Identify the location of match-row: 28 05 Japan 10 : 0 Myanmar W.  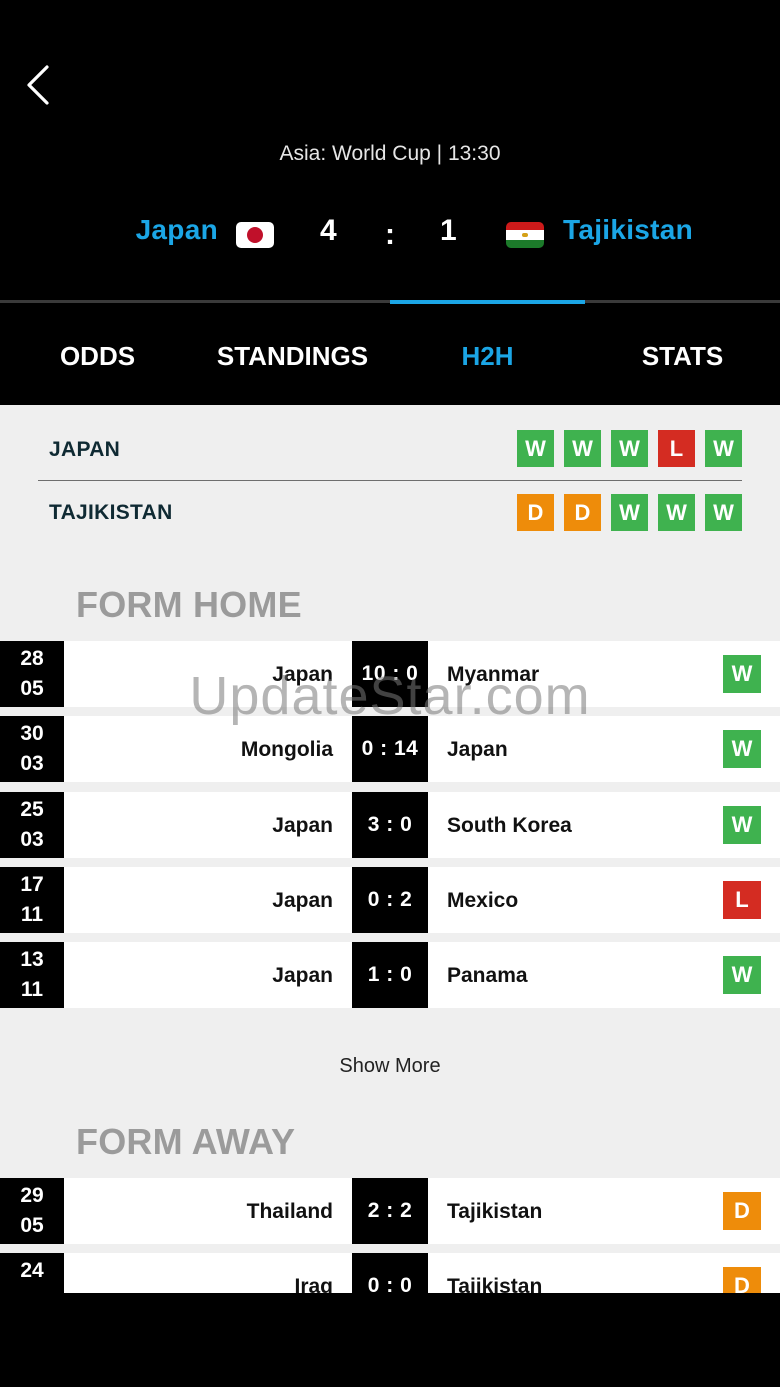
(390, 674).